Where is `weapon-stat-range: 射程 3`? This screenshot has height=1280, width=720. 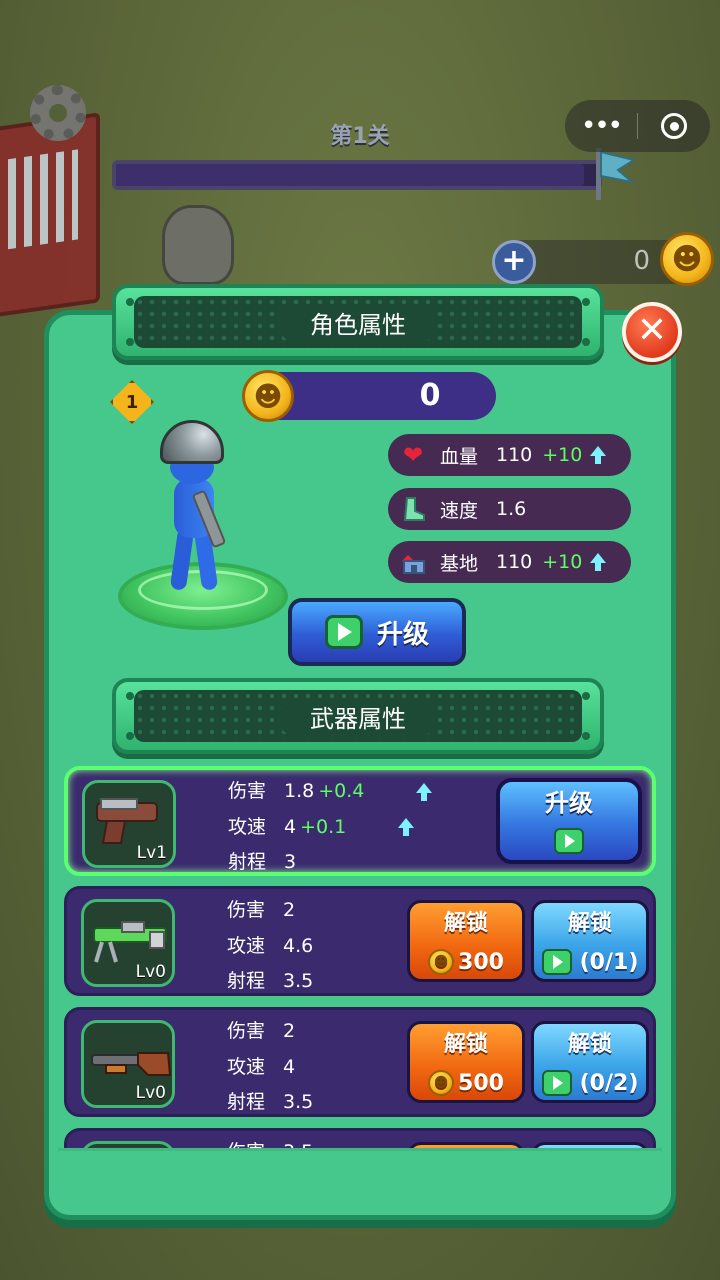
weapon-stat-range: 射程 3 is located at coordinates (330, 863).